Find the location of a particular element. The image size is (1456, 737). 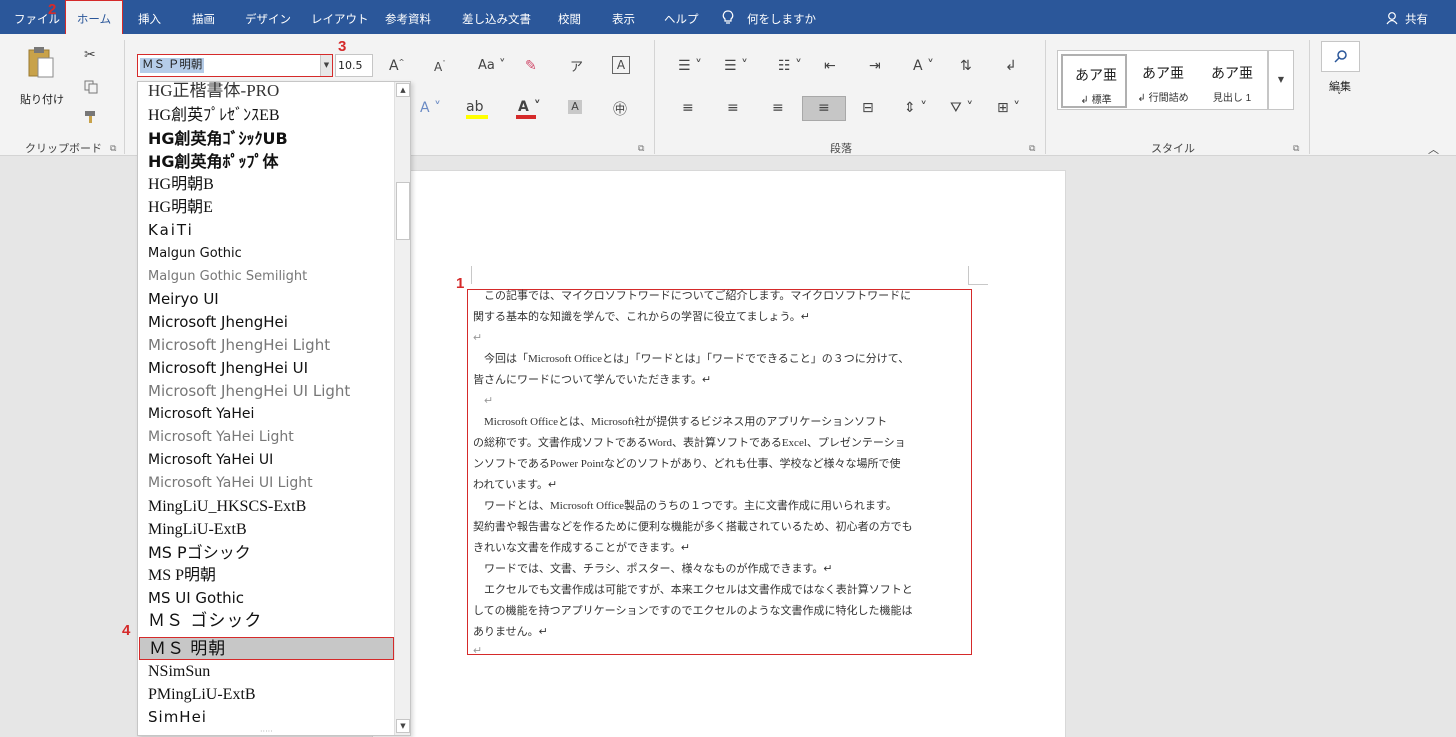

tab-layout: レイアウト is located at coordinates (340, 17).